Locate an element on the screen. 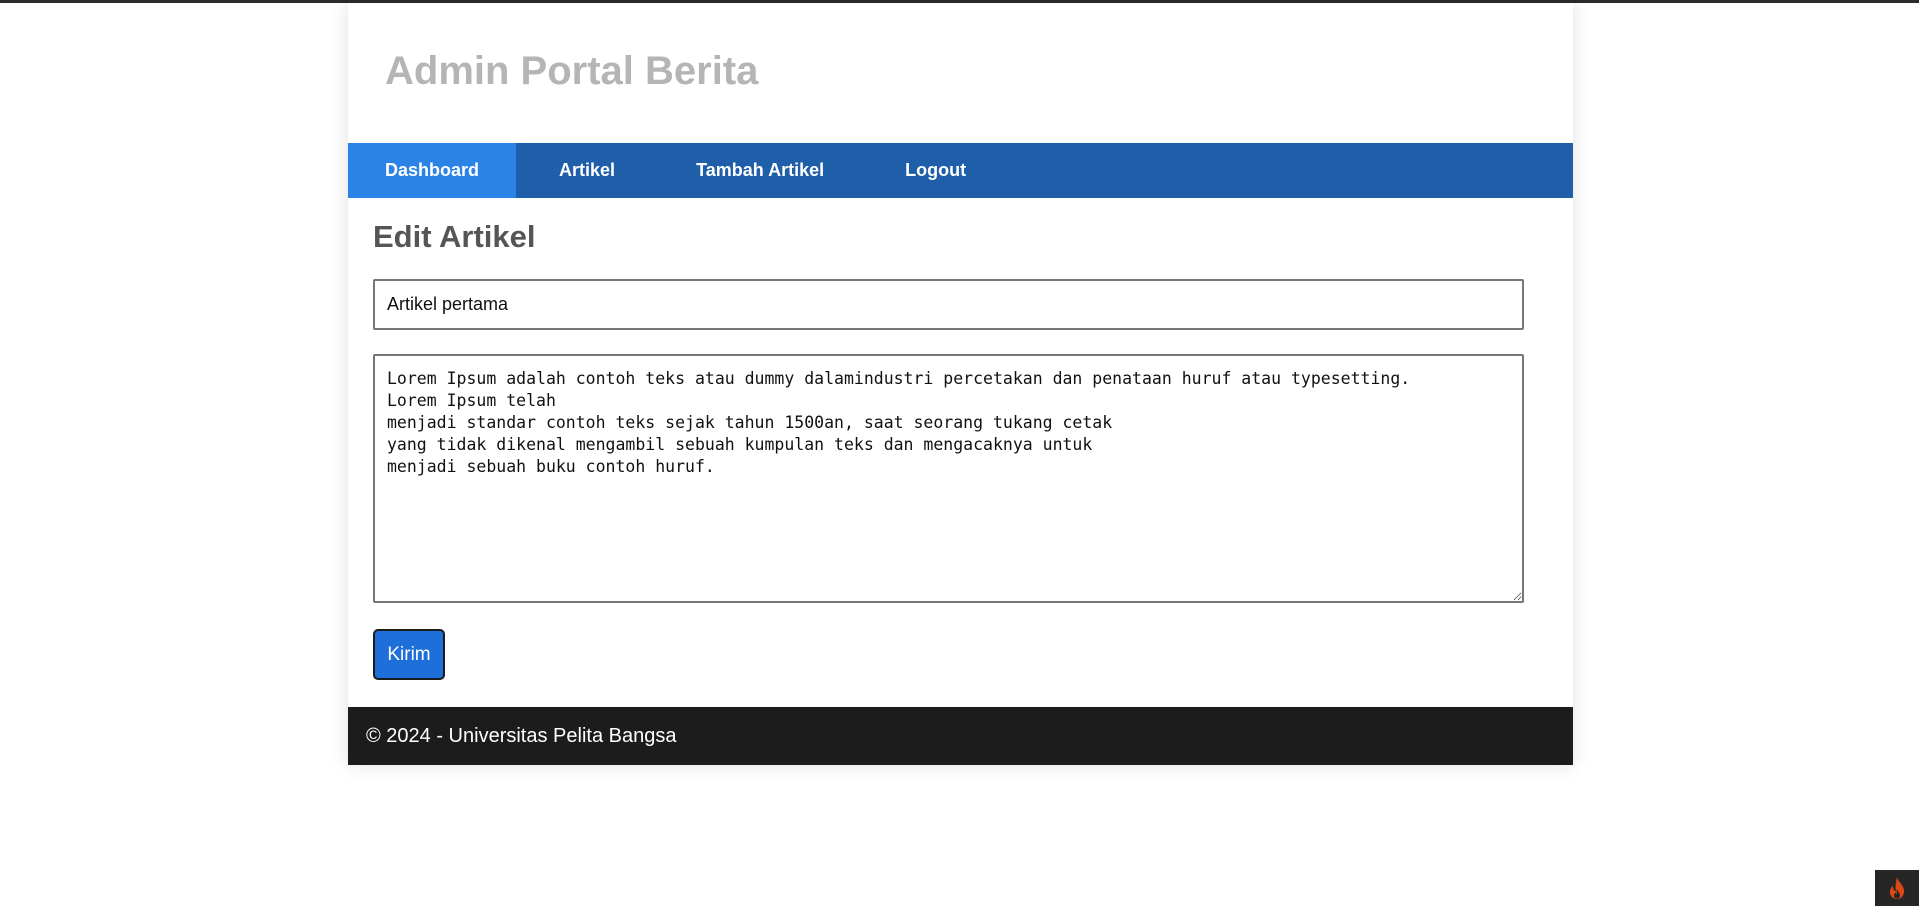  site-title: Admin Portal Berita is located at coordinates (572, 71).